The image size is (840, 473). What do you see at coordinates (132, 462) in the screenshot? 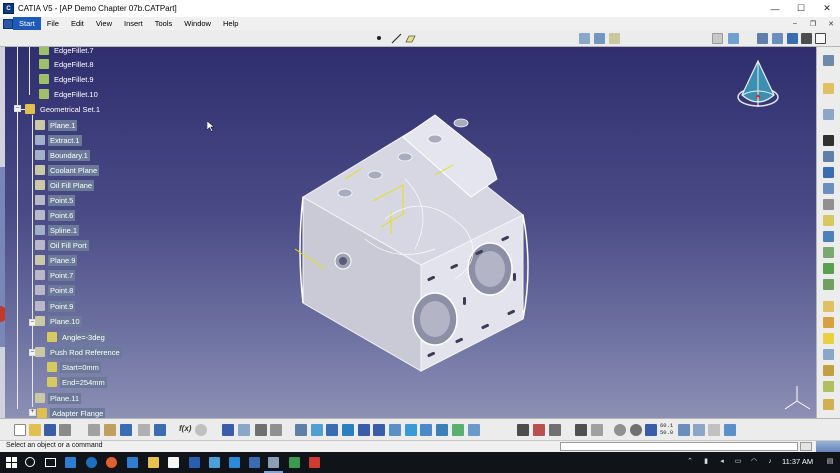
I see `mail-icon` at bounding box center [132, 462].